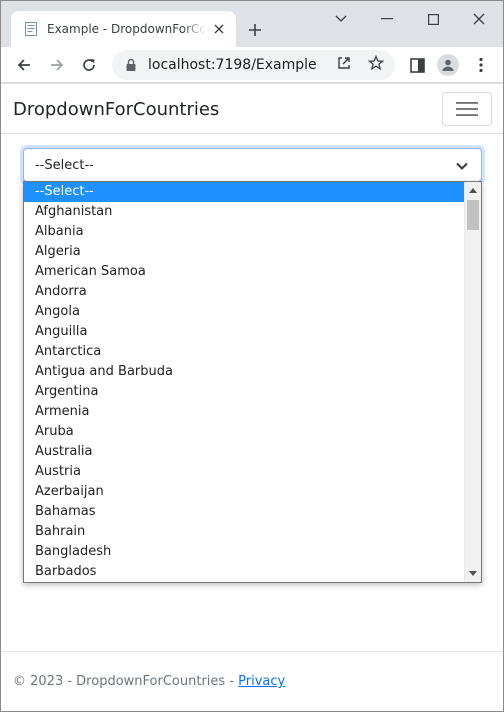 This screenshot has width=504, height=712. I want to click on country-option: --Select--, so click(244, 192).